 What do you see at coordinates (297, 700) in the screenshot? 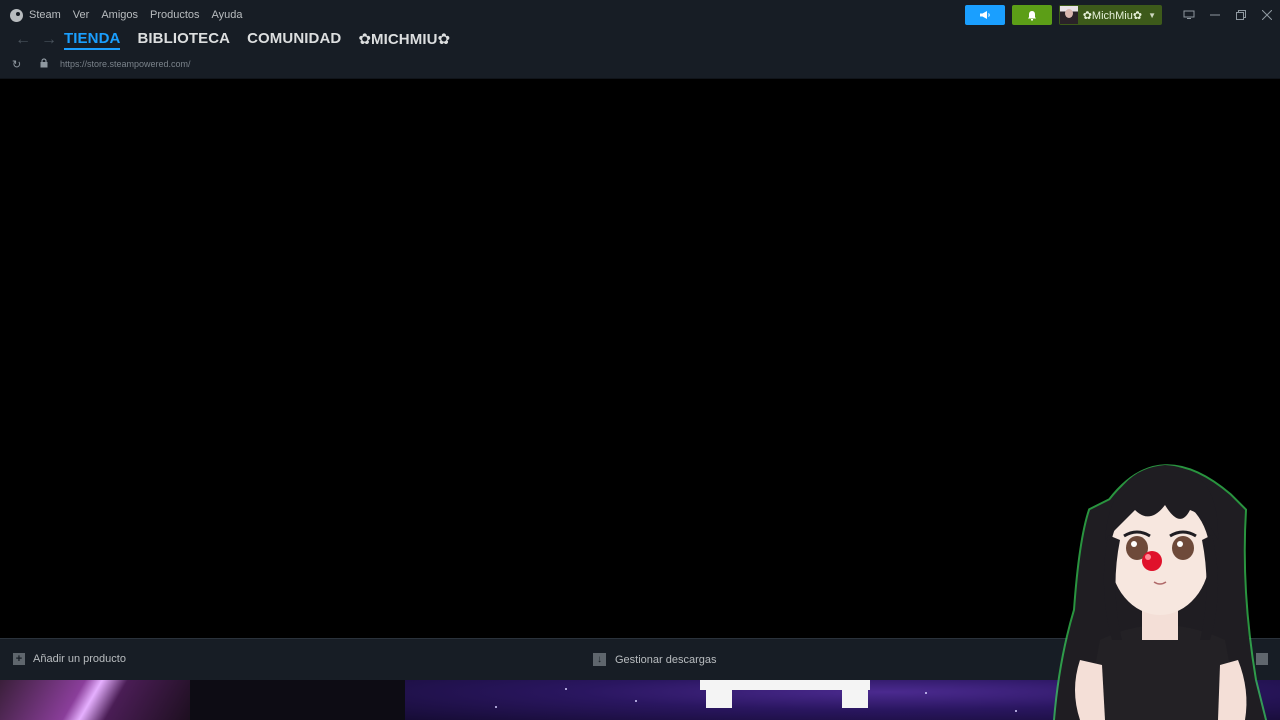
I see `overlay-image-dark` at bounding box center [297, 700].